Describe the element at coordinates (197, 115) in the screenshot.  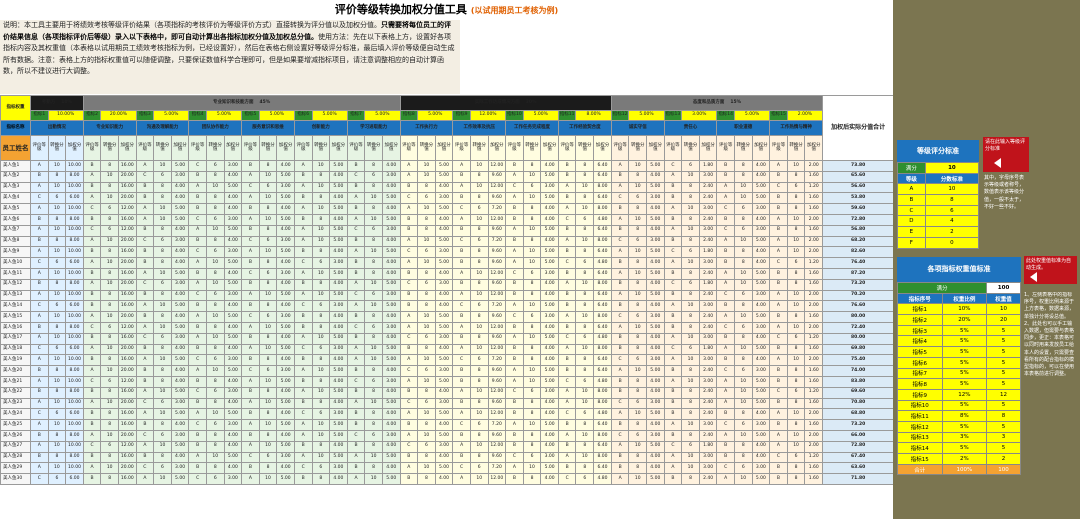
I see `indicator-code: 指标4` at that location.